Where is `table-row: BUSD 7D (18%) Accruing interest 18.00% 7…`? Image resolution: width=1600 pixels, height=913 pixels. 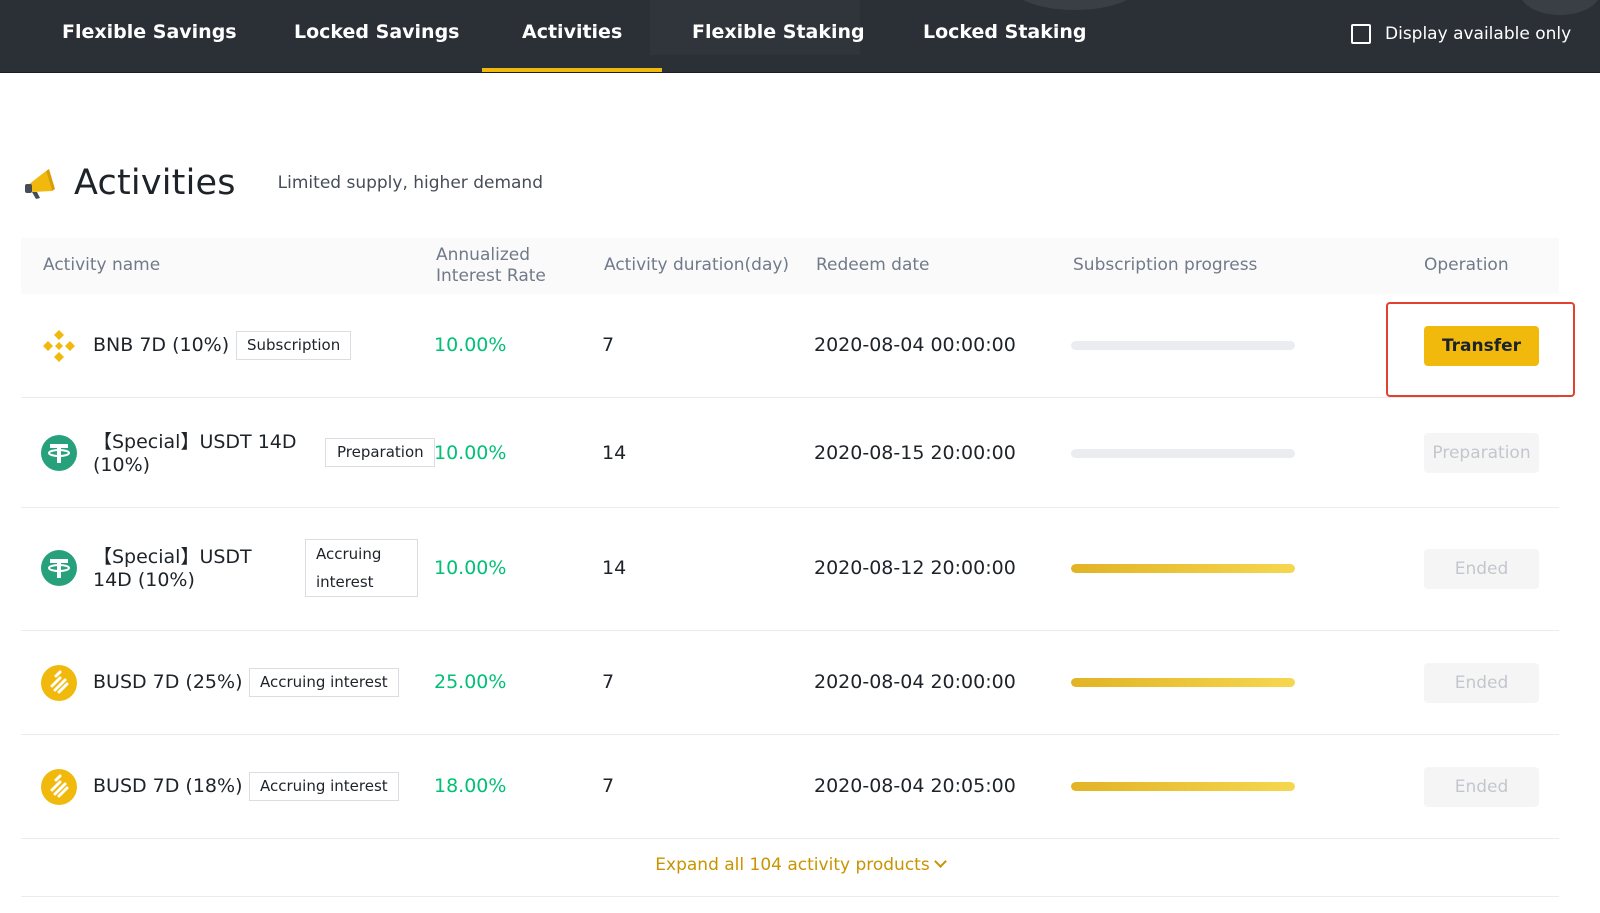 table-row: BUSD 7D (18%) Accruing interest 18.00% 7… is located at coordinates (790, 787).